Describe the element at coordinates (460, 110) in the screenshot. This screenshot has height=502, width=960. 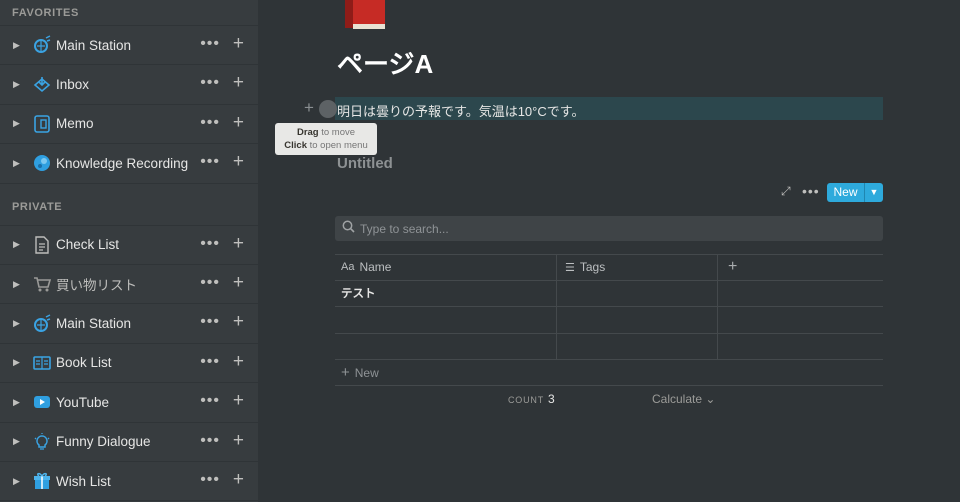
I see `block-text: 明日は曇りの予報です。気温は10°Cです。` at that location.